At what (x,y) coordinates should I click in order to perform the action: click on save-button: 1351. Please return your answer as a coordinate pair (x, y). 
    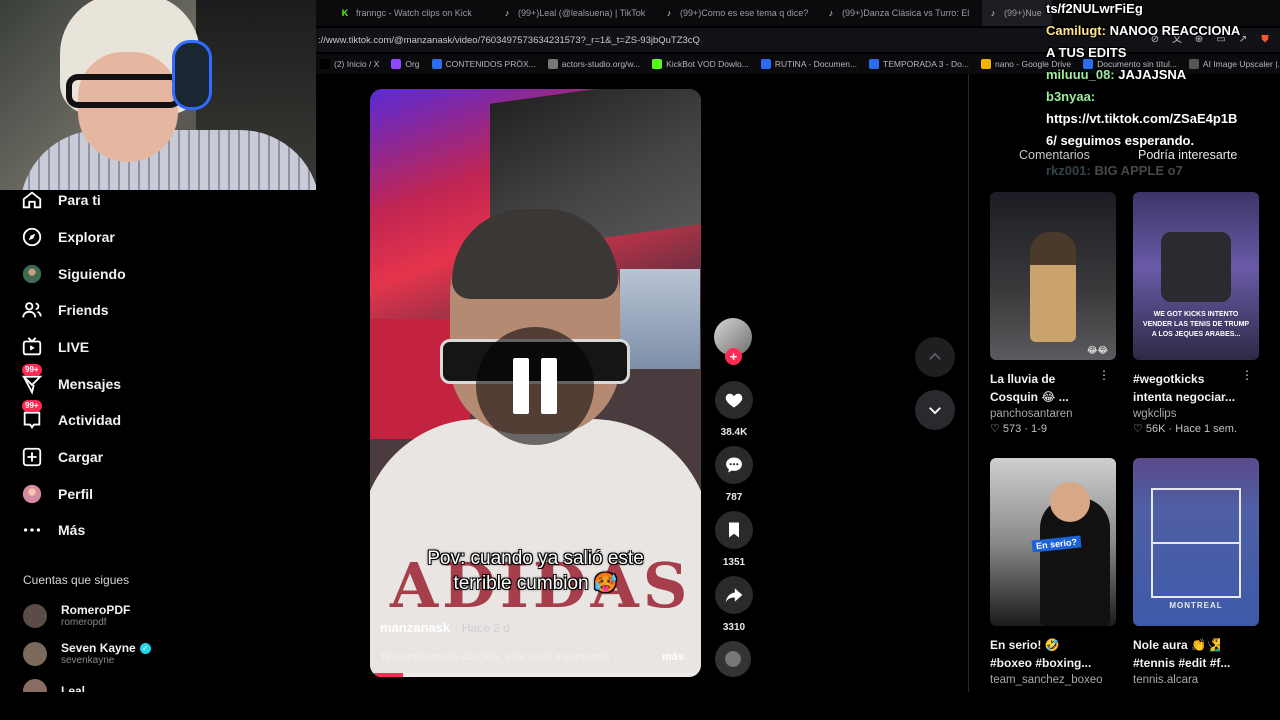
    Looking at the image, I should click on (734, 539).